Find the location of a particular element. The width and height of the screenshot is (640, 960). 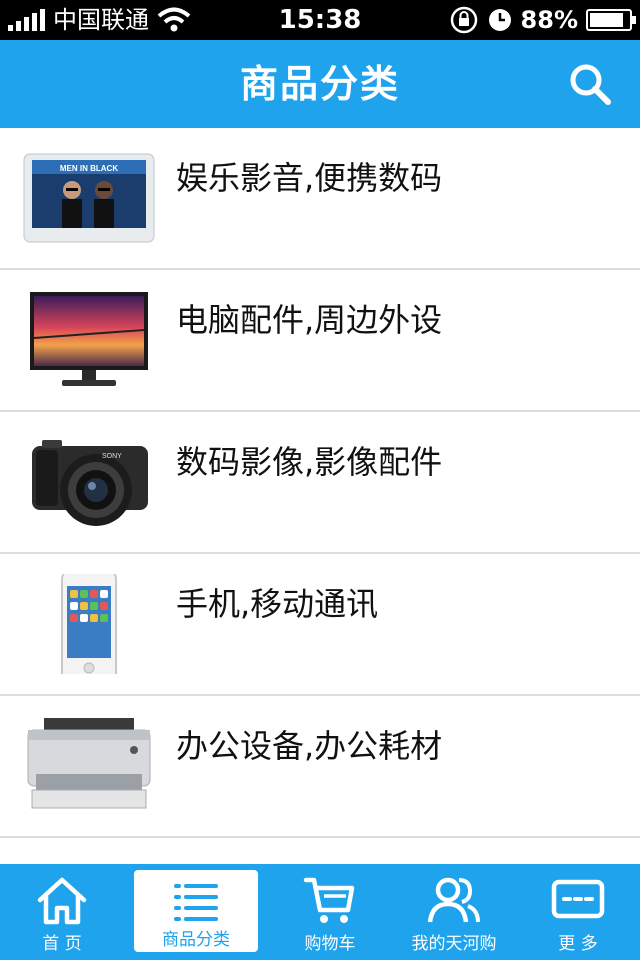

bottom-tab-bar: 首 页 商品分类 购物车 我的天河购 更 多 is located at coordinates (320, 912).